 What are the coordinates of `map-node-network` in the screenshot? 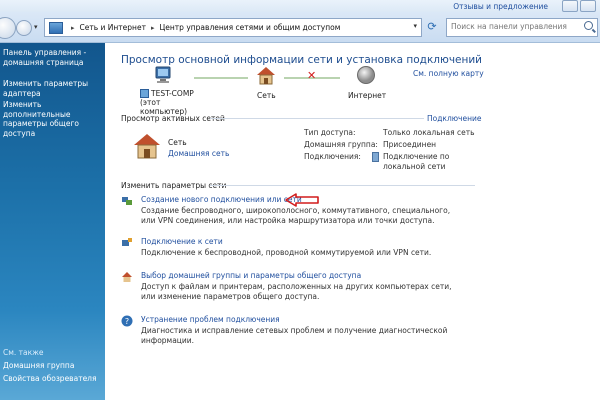 It's located at (266, 76).